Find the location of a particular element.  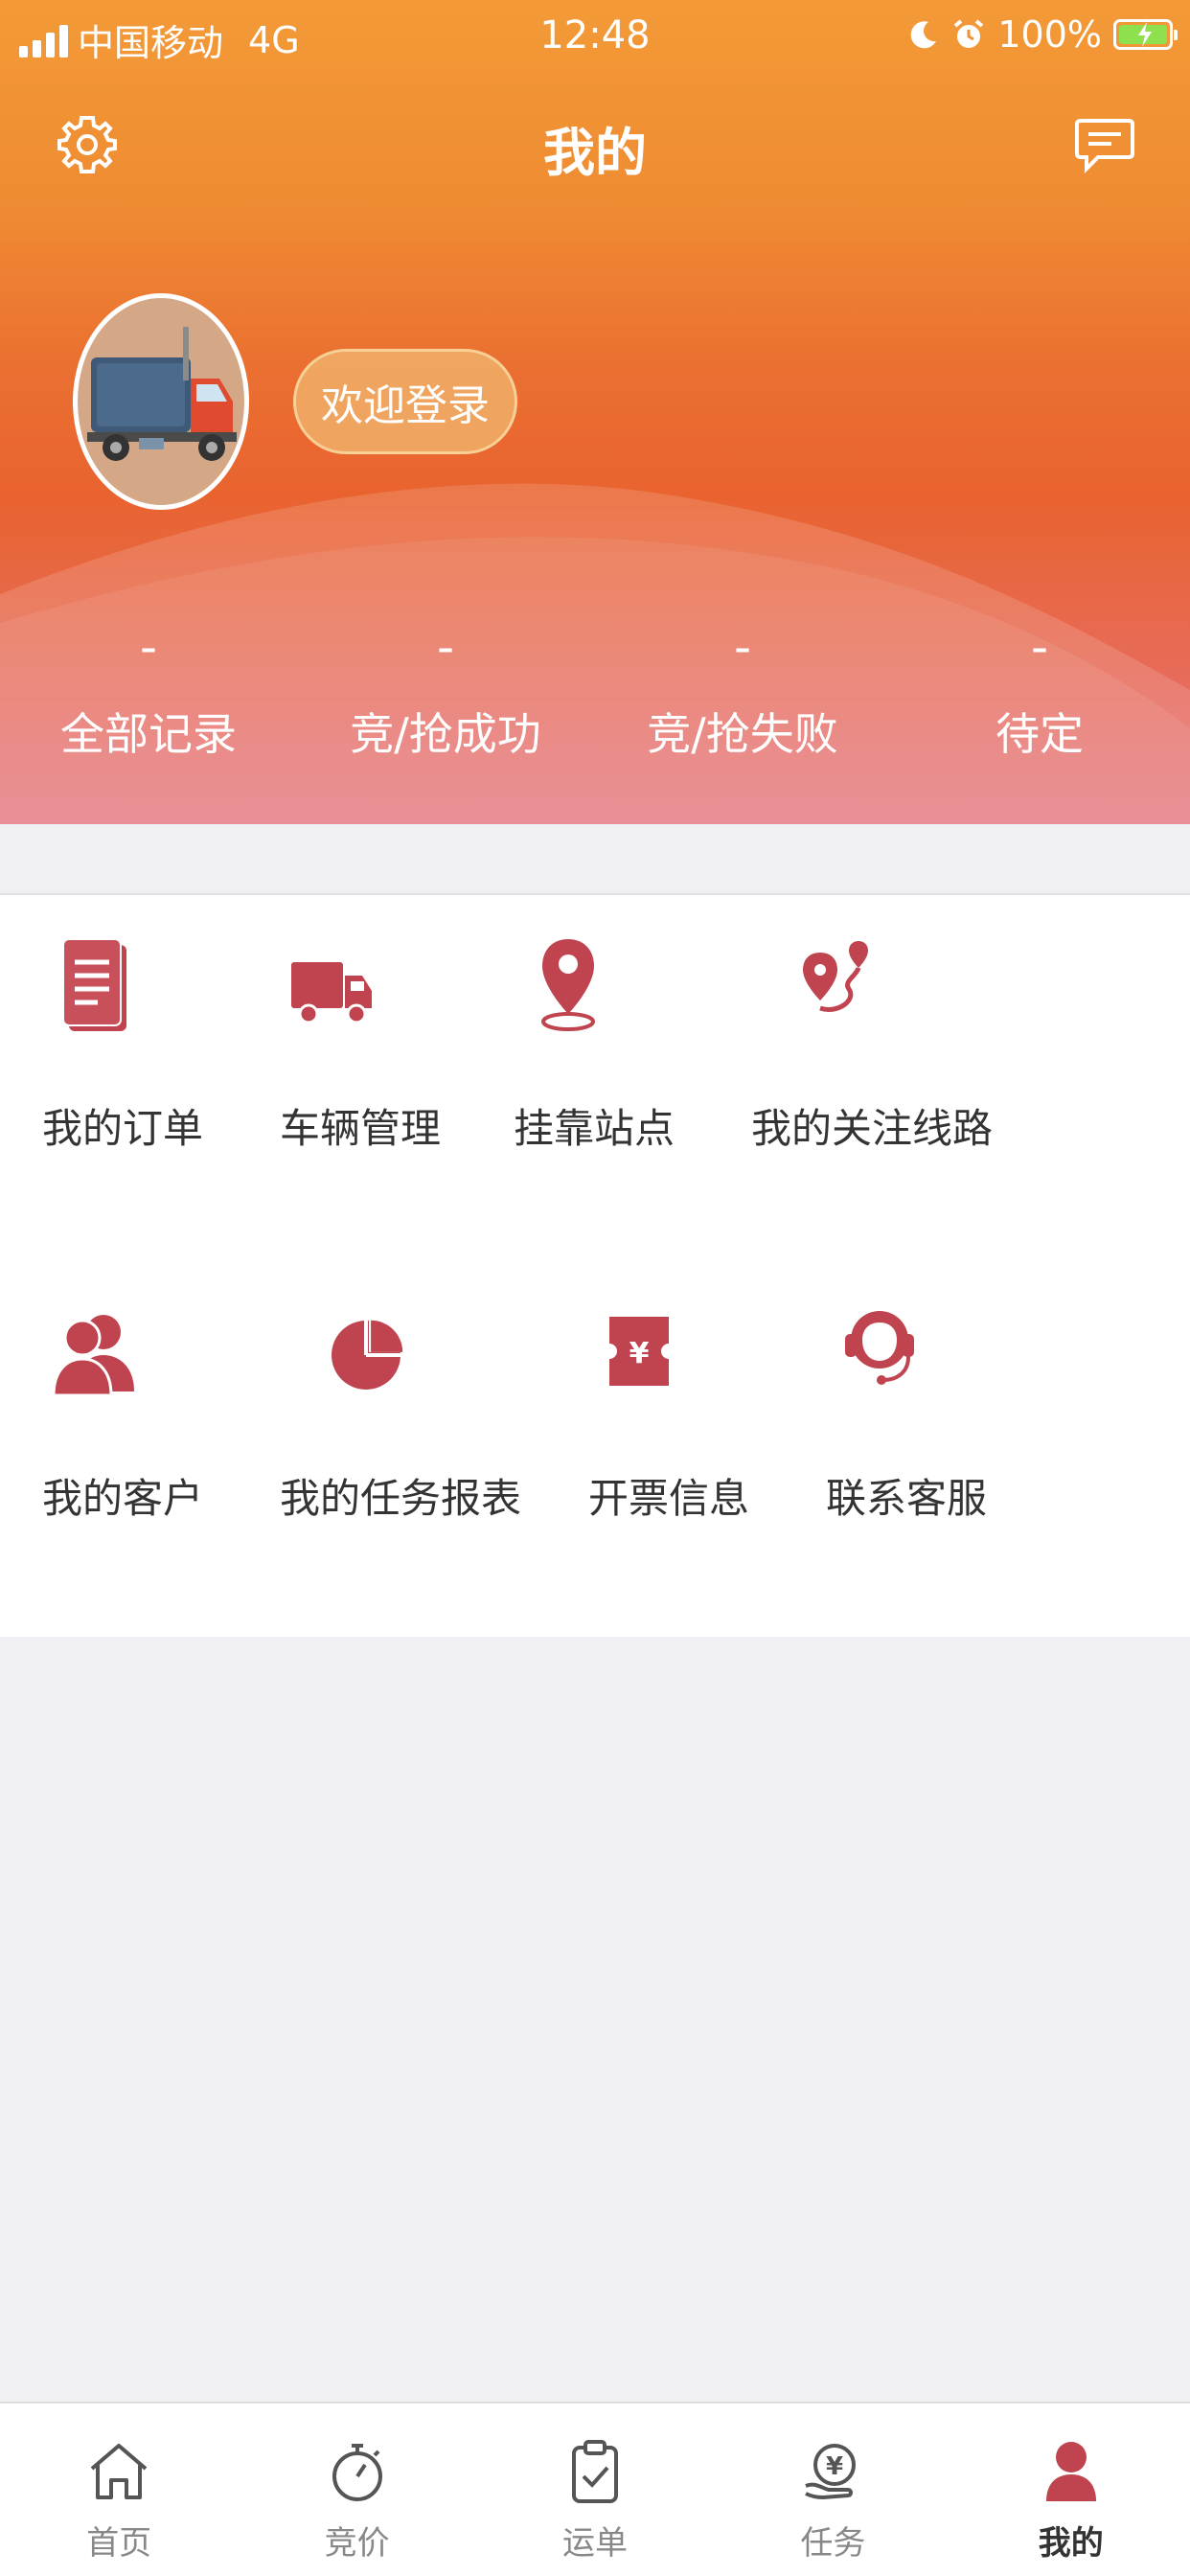

truck-icon is located at coordinates (332, 993).